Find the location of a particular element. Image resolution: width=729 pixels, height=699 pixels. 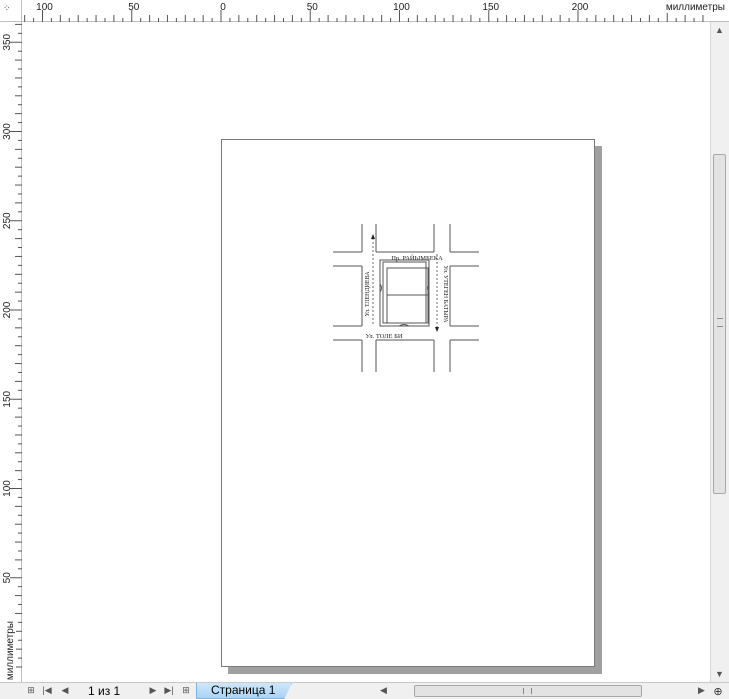

street-label-right: Ул. УТЕГЕН БАТЫРА is located at coordinates (445, 294).